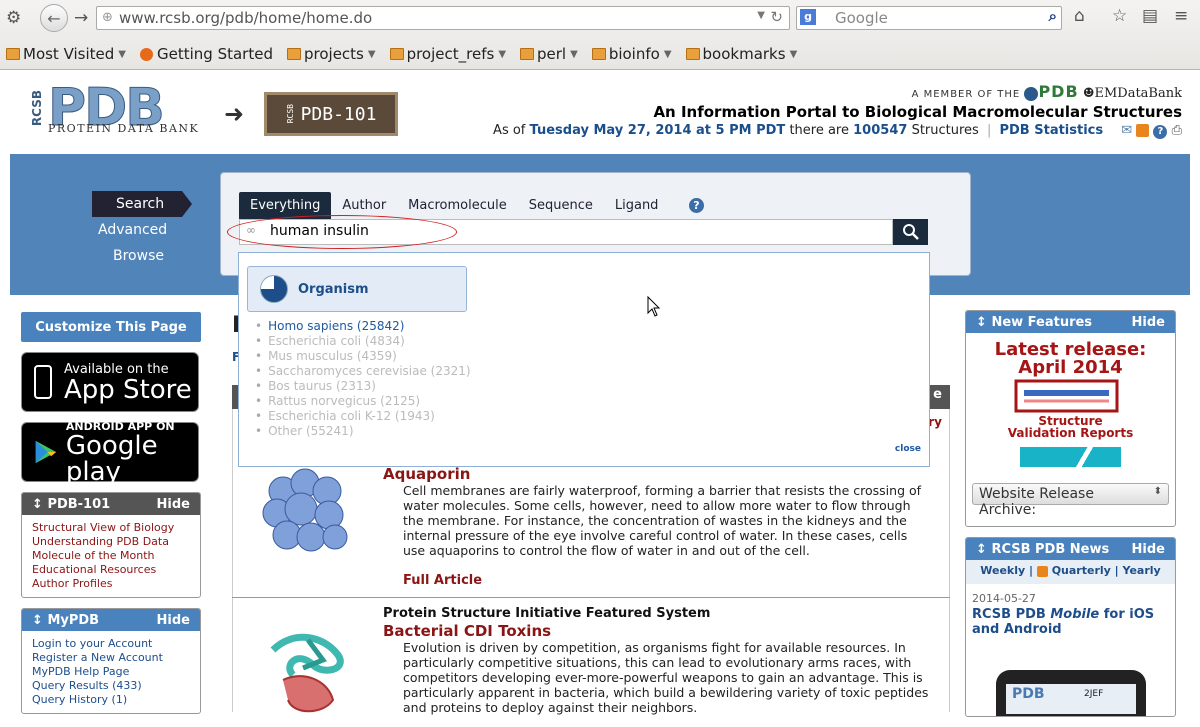 The height and width of the screenshot is (727, 1200). I want to click on link-query-results: Query Results (433), so click(111, 686).